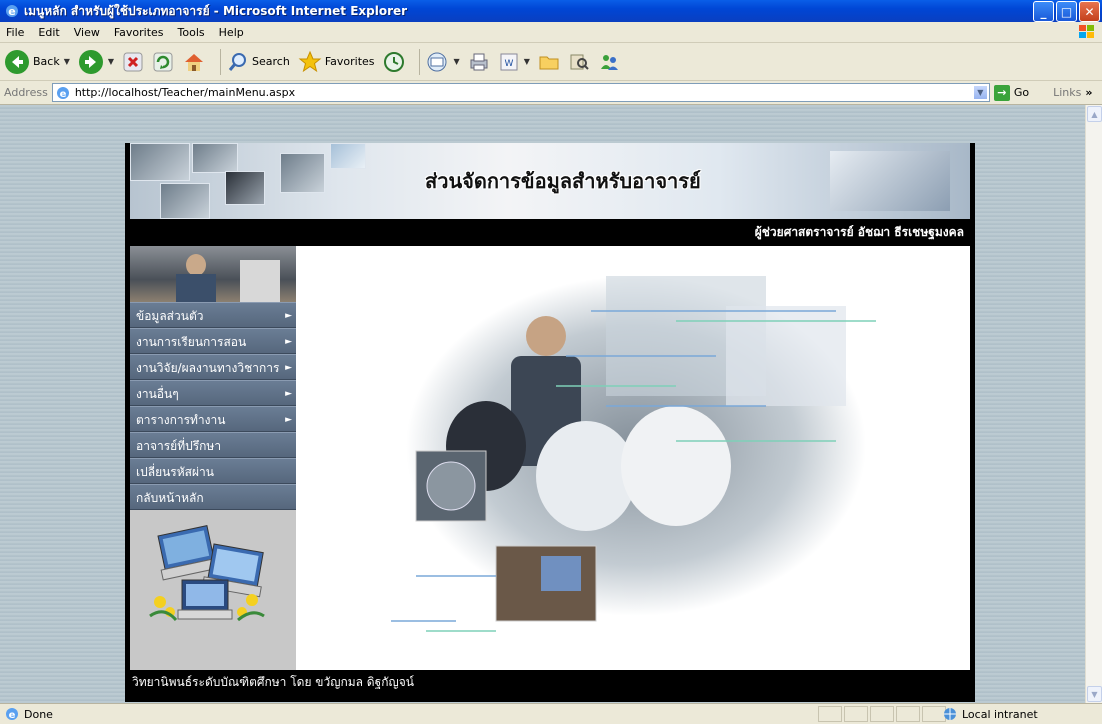  I want to click on word-edit-icon: W, so click(509, 61).